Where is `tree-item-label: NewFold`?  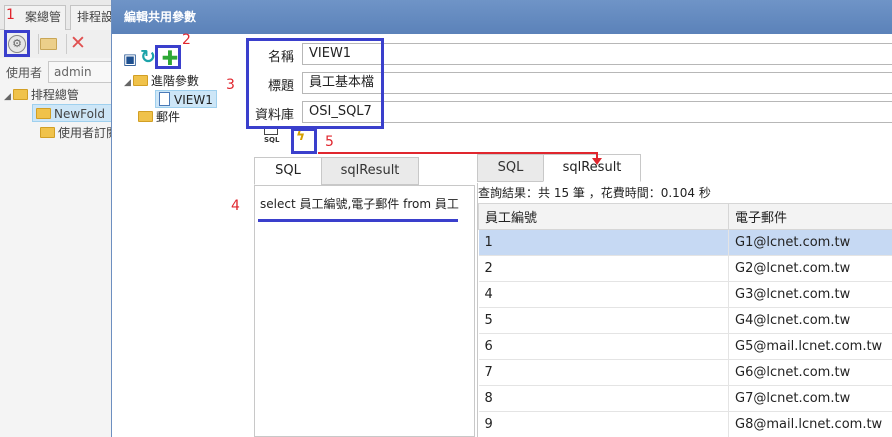 tree-item-label: NewFold is located at coordinates (79, 114).